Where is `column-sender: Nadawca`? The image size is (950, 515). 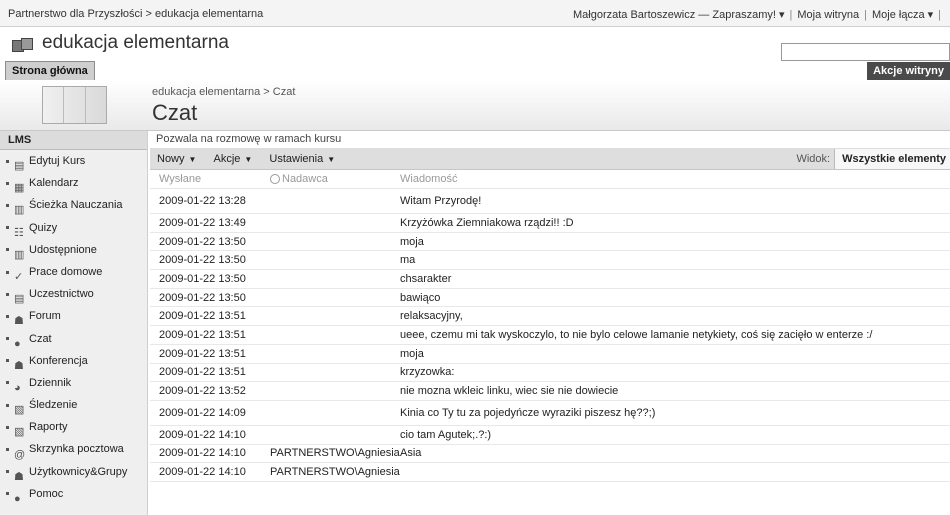 column-sender: Nadawca is located at coordinates (335, 179).